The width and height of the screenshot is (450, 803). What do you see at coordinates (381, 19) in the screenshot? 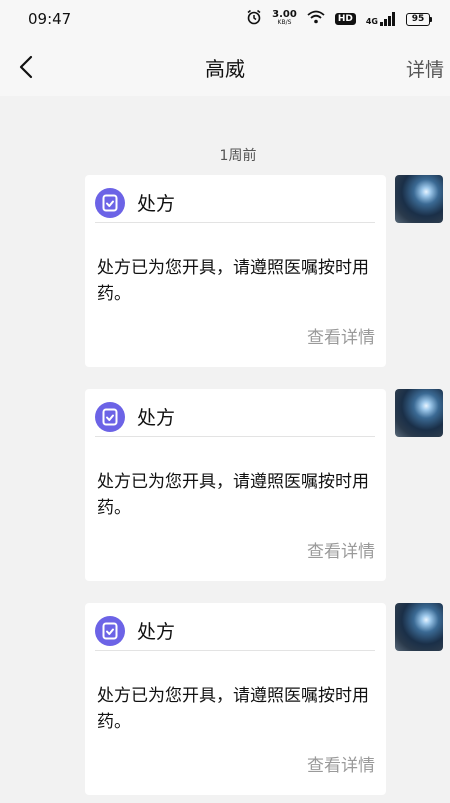
I see `cell-signal-icon: 4G` at bounding box center [381, 19].